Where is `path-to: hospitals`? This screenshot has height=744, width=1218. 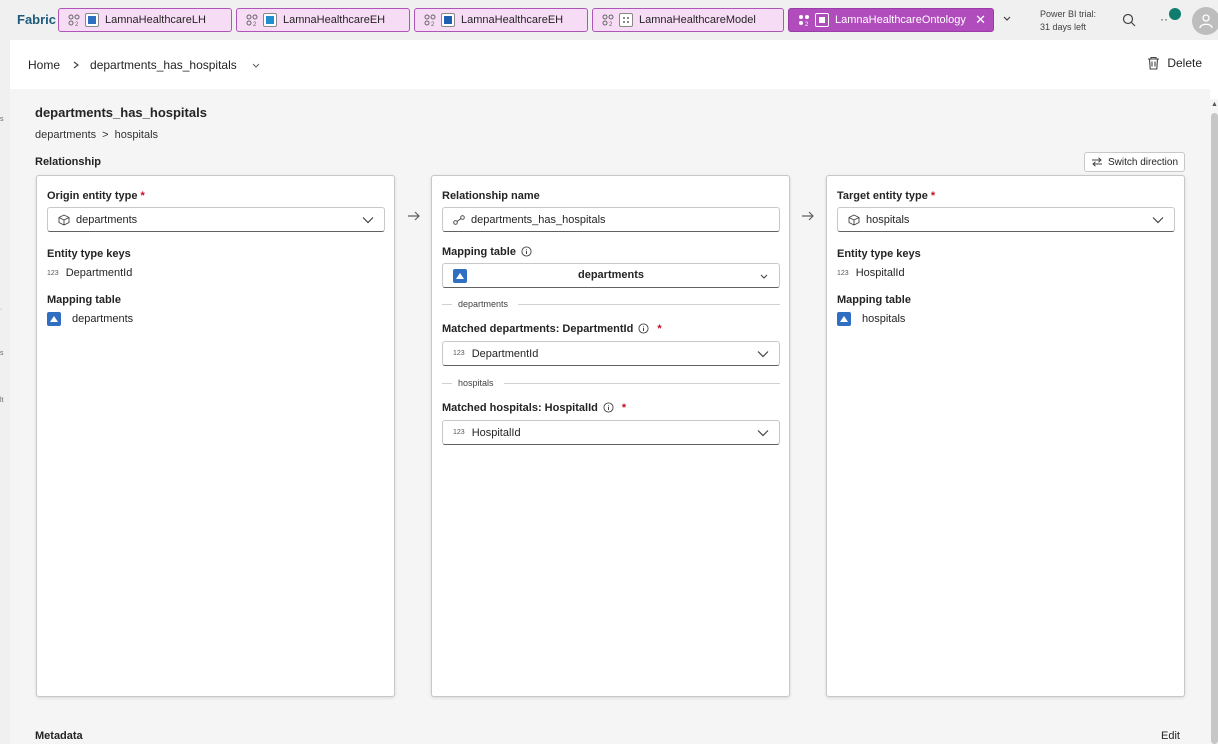 path-to: hospitals is located at coordinates (136, 135).